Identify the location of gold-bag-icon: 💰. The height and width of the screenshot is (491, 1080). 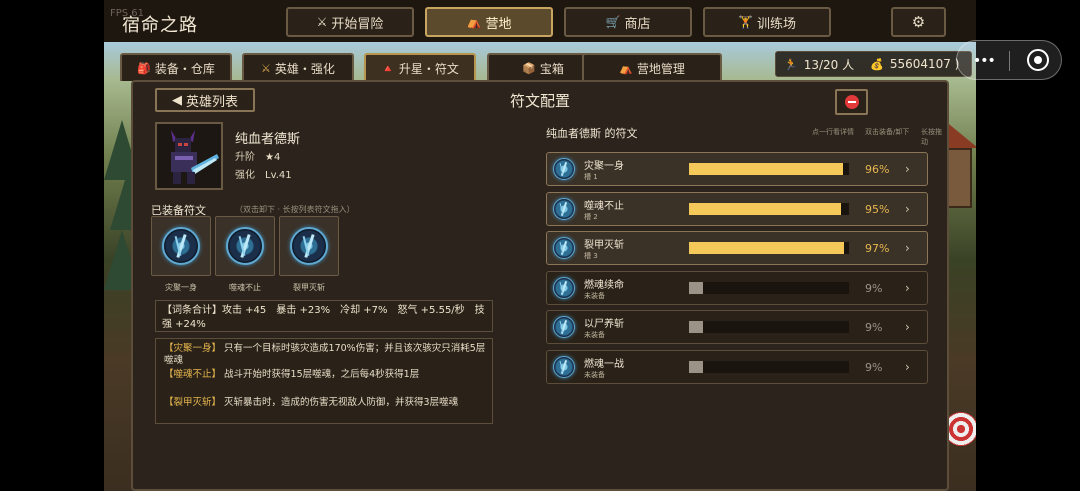
(877, 64).